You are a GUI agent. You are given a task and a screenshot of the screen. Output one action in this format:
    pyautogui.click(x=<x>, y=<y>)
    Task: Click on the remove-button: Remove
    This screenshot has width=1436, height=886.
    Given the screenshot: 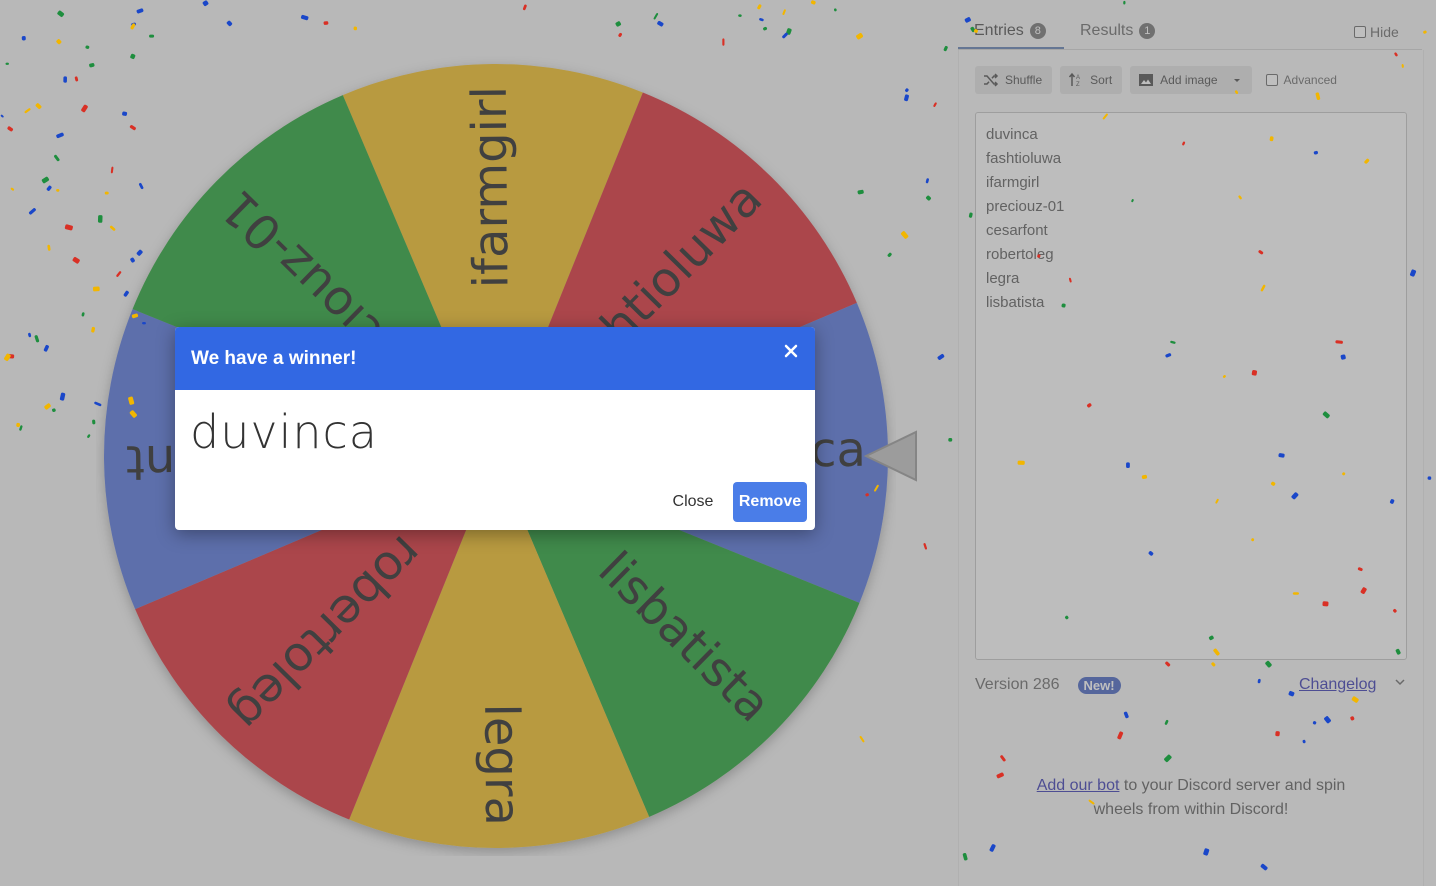 What is the action you would take?
    pyautogui.click(x=770, y=502)
    